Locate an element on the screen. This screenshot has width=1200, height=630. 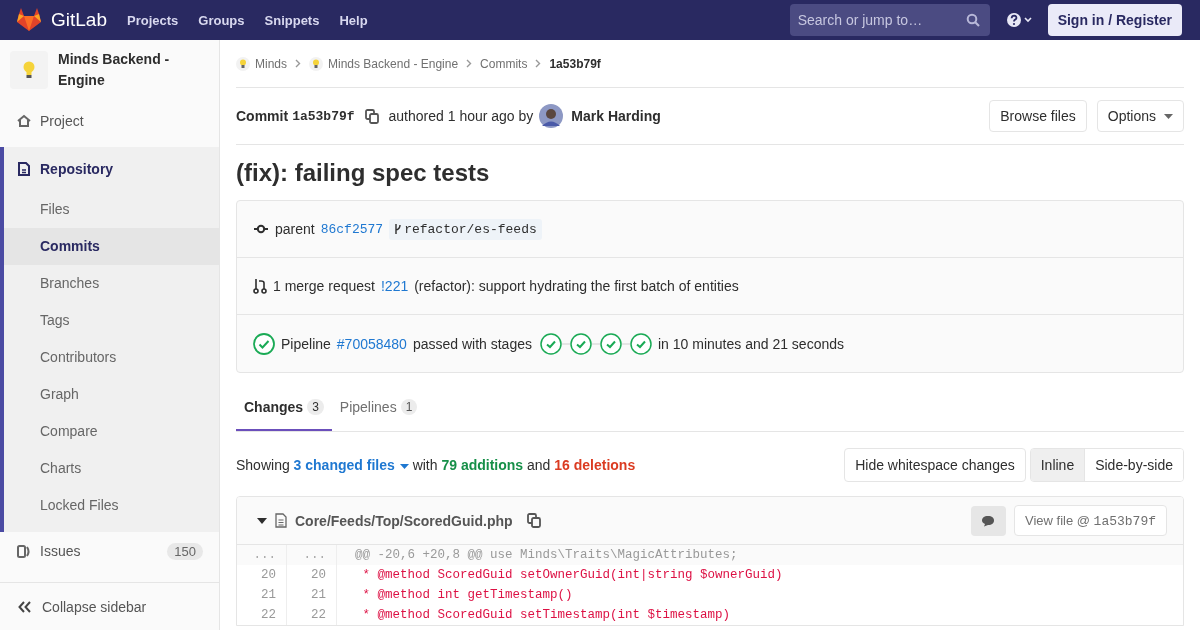
double-chevron-icon is located at coordinates (25, 606).